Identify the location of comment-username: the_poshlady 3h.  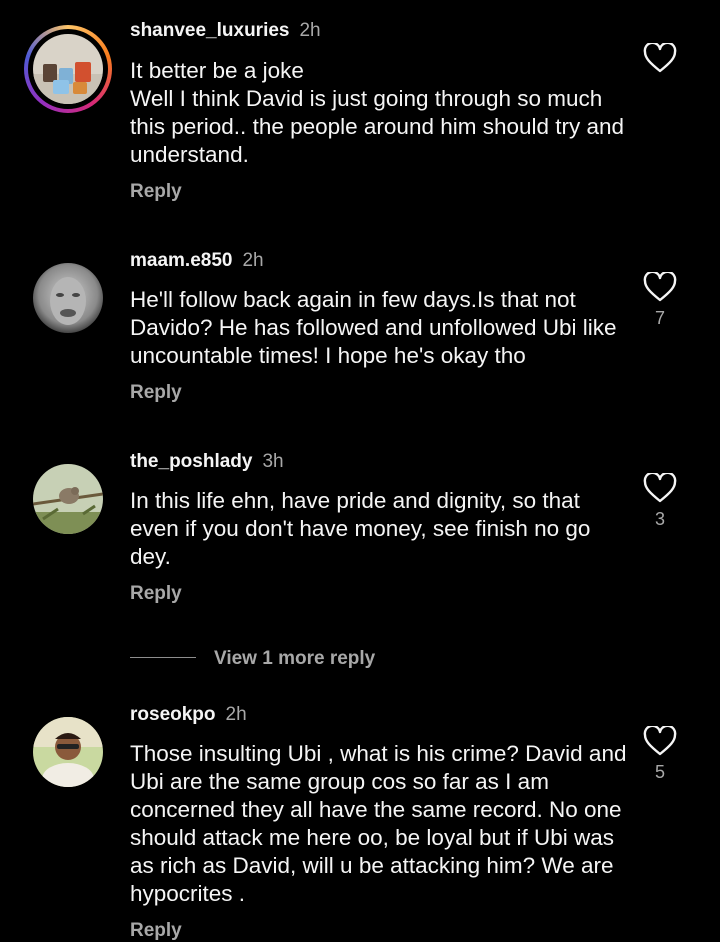
(207, 462).